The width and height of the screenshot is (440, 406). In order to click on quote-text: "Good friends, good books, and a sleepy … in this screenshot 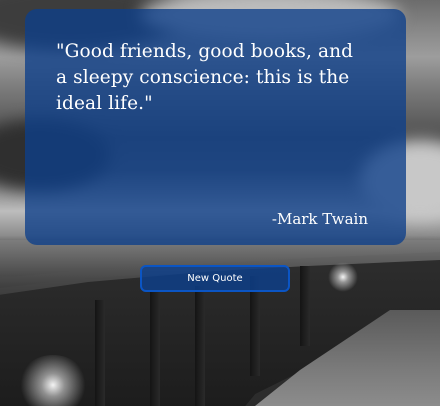, I will do `click(205, 77)`.